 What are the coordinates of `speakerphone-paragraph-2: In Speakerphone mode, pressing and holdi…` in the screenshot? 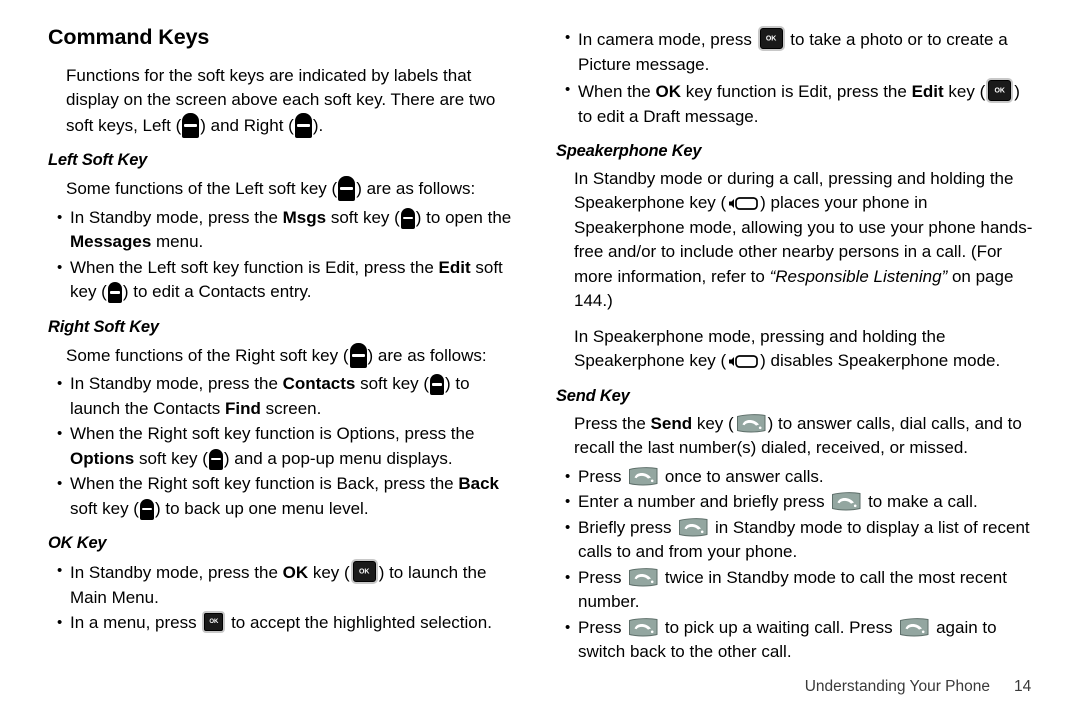 It's located at (796, 349).